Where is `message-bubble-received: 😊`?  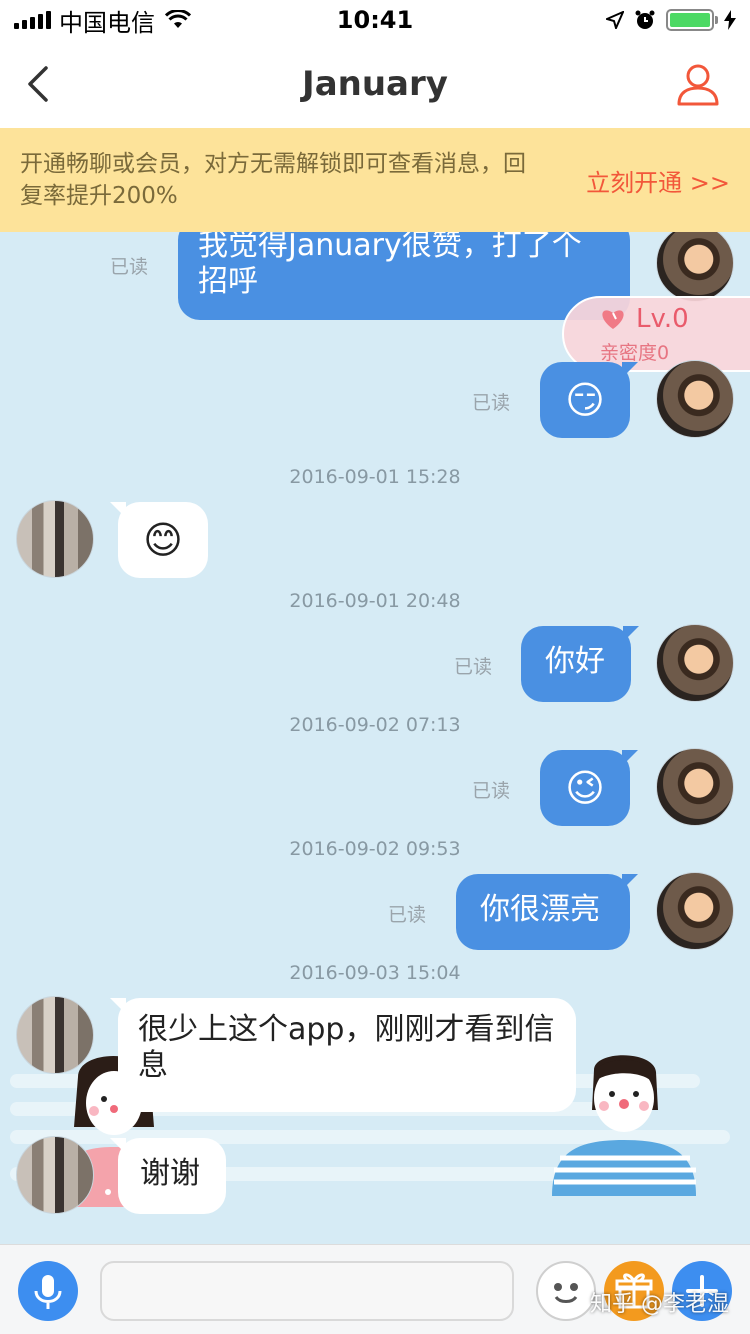 message-bubble-received: 😊 is located at coordinates (163, 540).